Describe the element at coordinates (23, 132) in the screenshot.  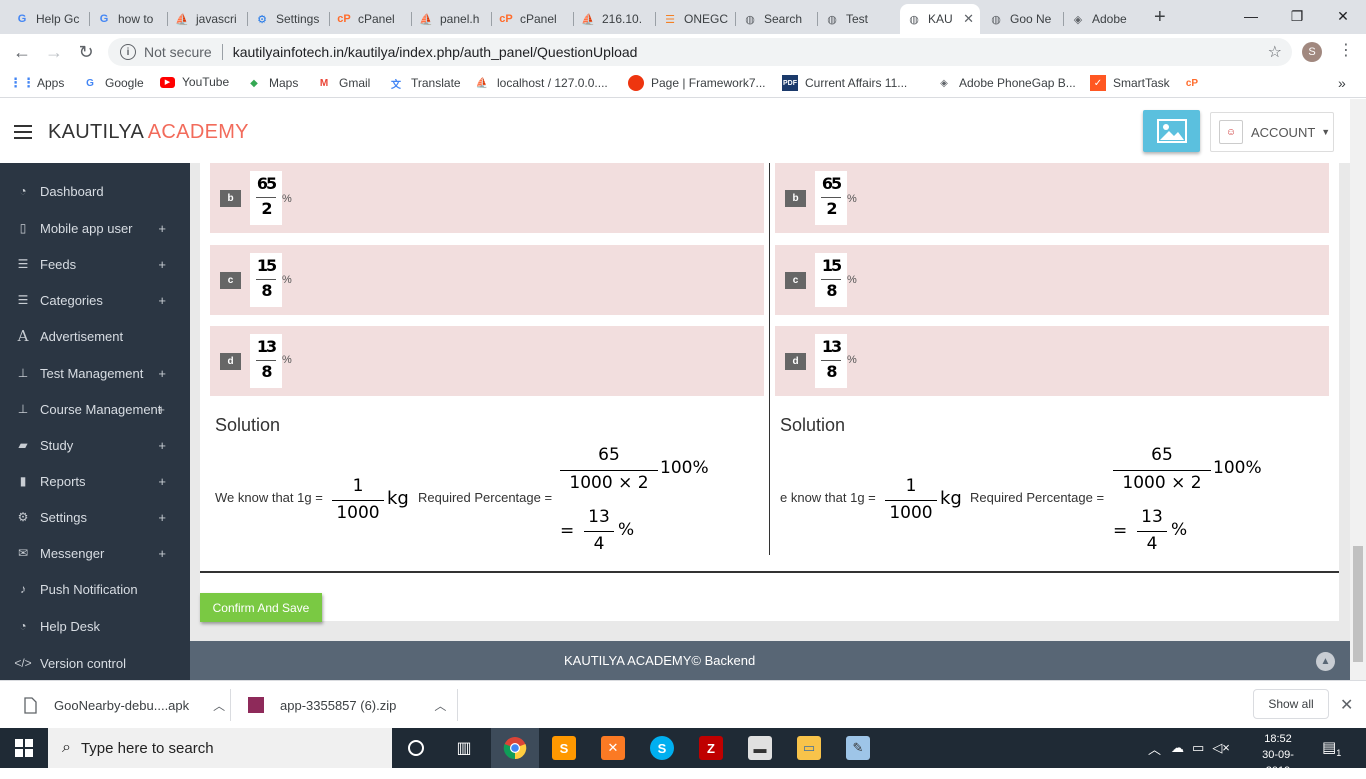
I see `hamburger-menu-icon` at that location.